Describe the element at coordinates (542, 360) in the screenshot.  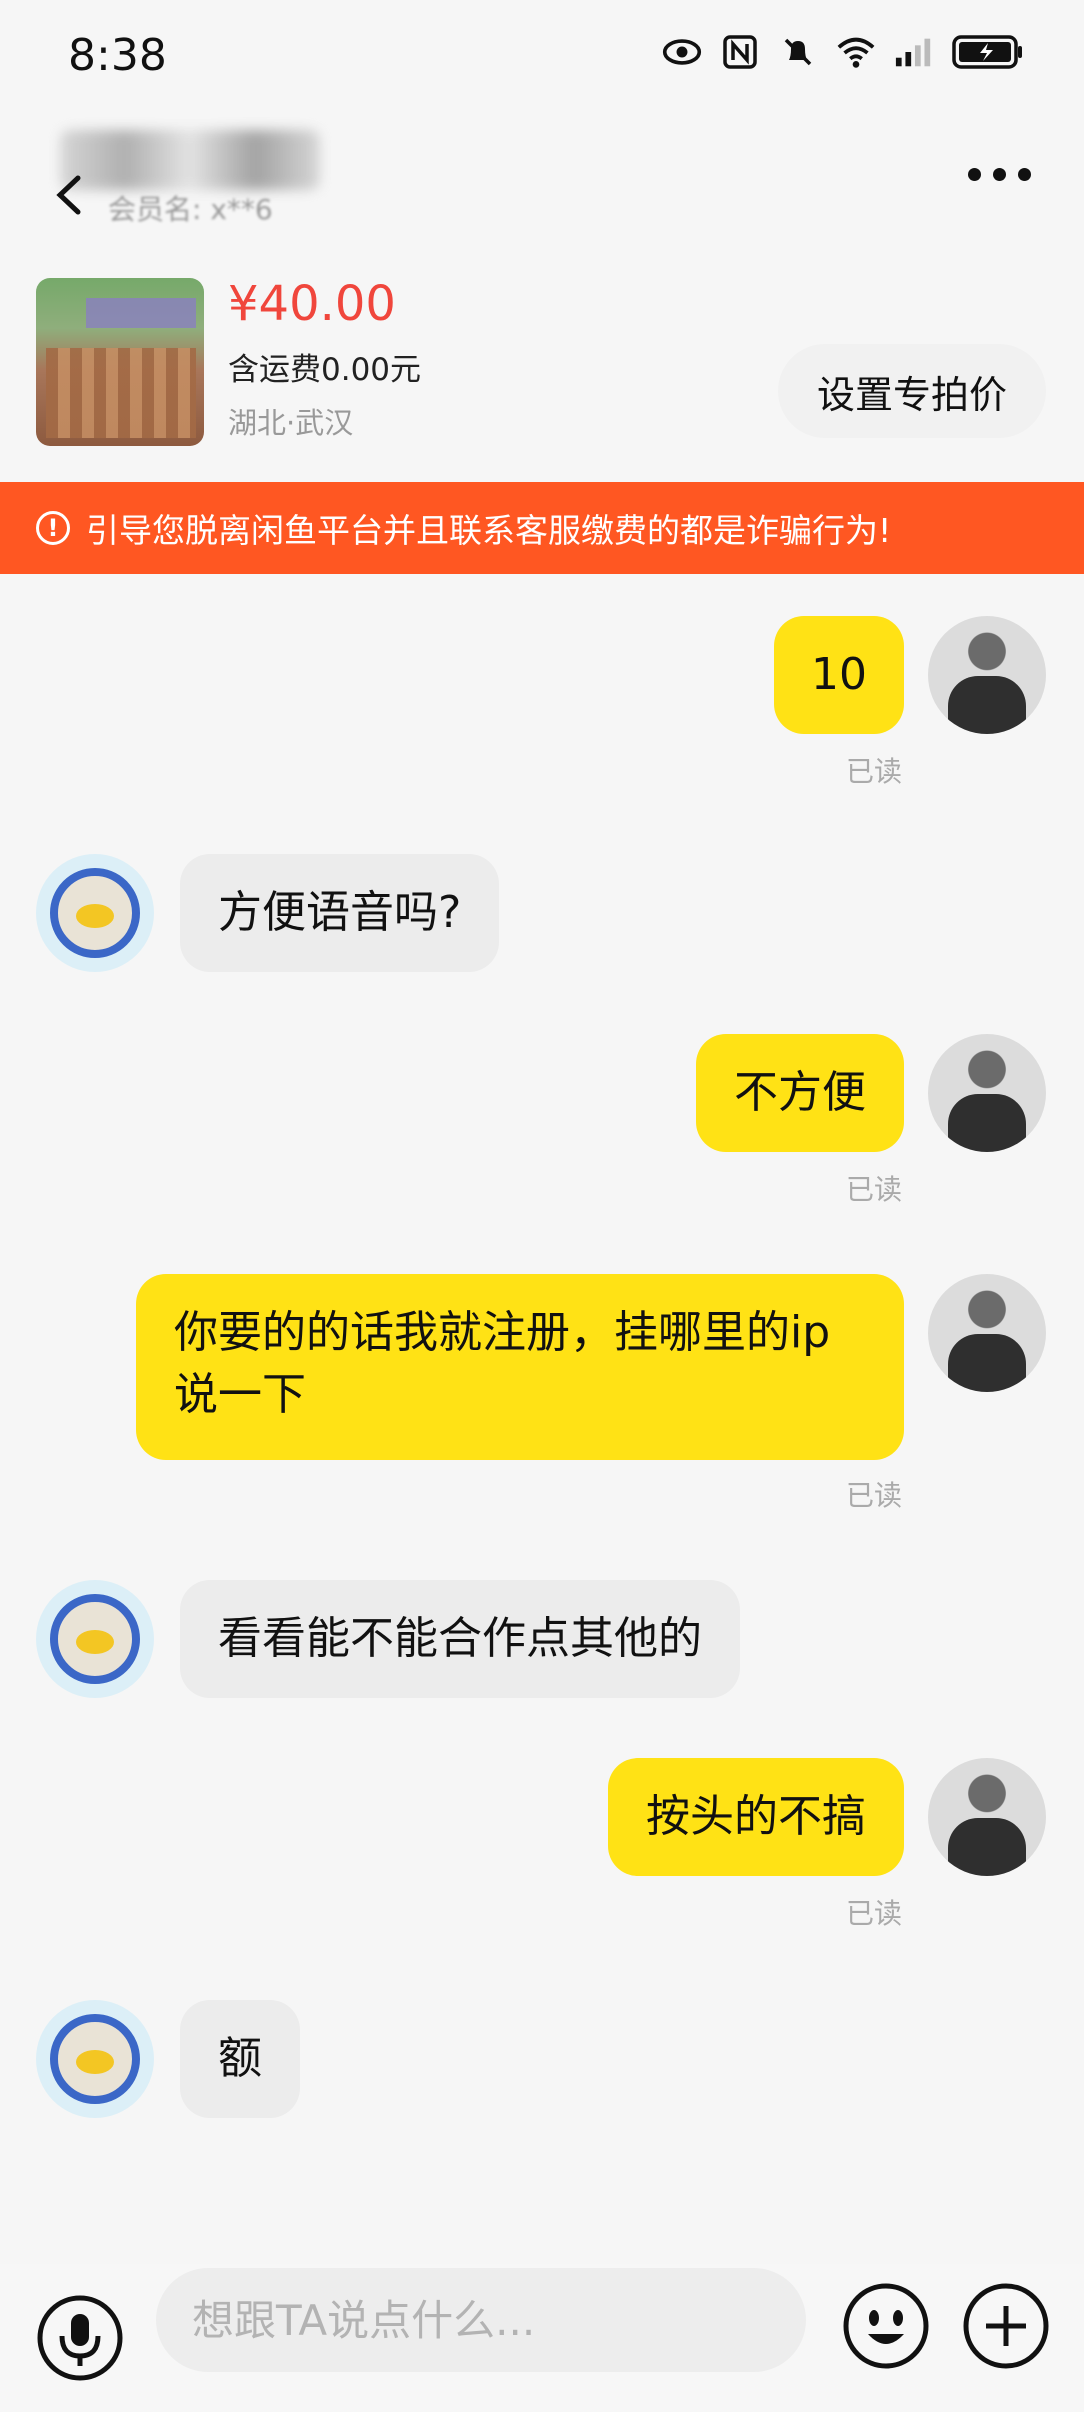
I see `item-card: ¥40.00 含运费0.00元 湖北·武汉 设置专拍价` at that location.